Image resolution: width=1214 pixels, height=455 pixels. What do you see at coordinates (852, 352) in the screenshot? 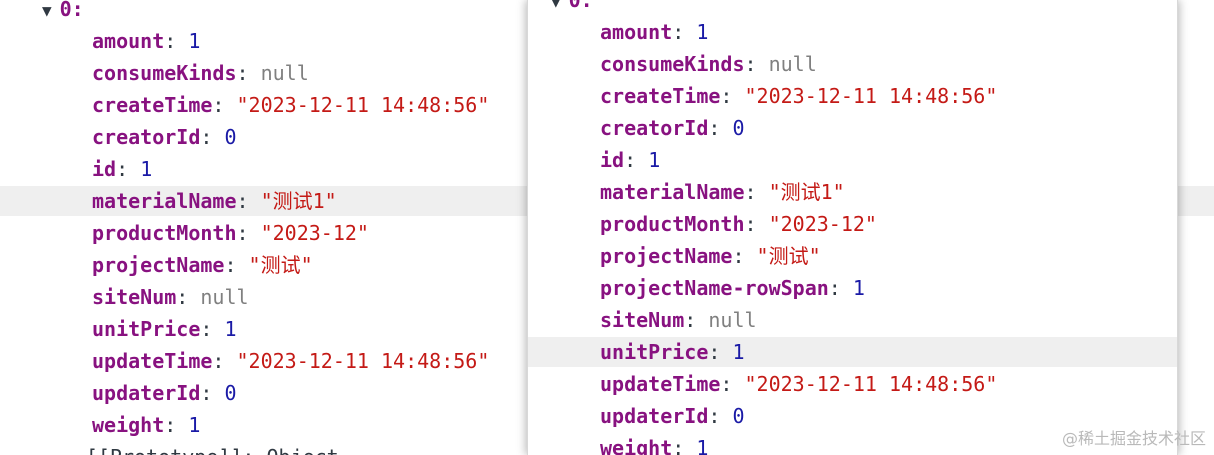
I see `property-row: unitPrice: 1` at bounding box center [852, 352].